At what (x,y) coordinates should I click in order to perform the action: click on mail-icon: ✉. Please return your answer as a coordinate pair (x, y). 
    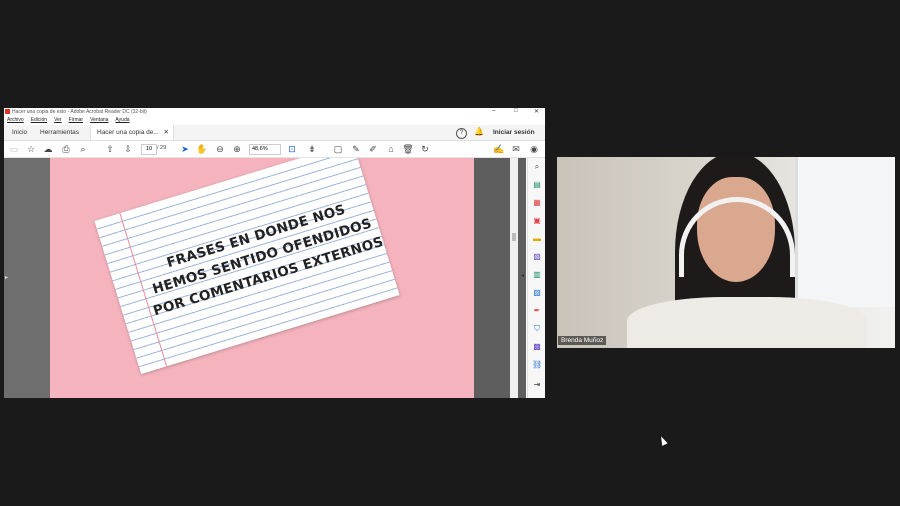
    Looking at the image, I should click on (516, 149).